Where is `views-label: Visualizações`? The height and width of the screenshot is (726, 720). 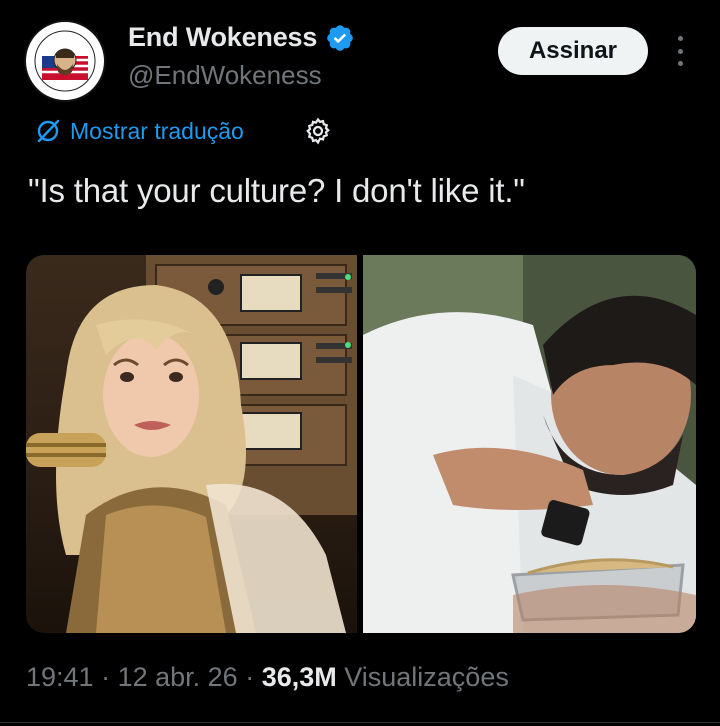 views-label: Visualizações is located at coordinates (422, 677).